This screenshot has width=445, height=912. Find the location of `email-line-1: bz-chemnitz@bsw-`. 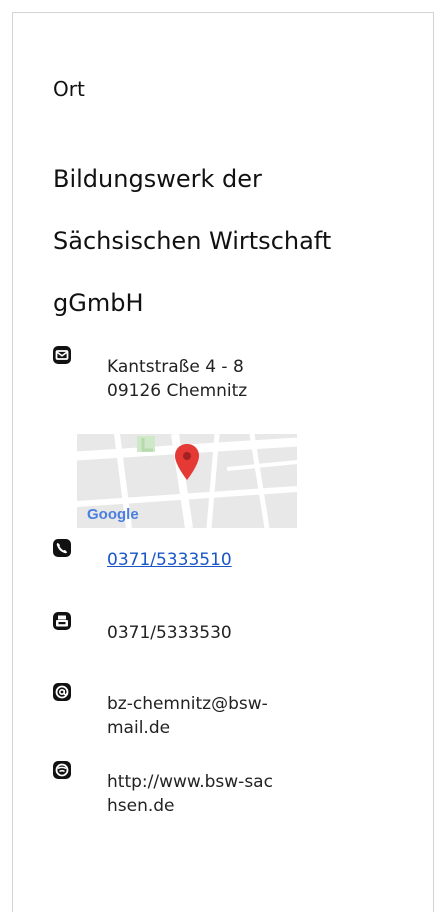

email-line-1: bz-chemnitz@bsw- is located at coordinates (187, 704).